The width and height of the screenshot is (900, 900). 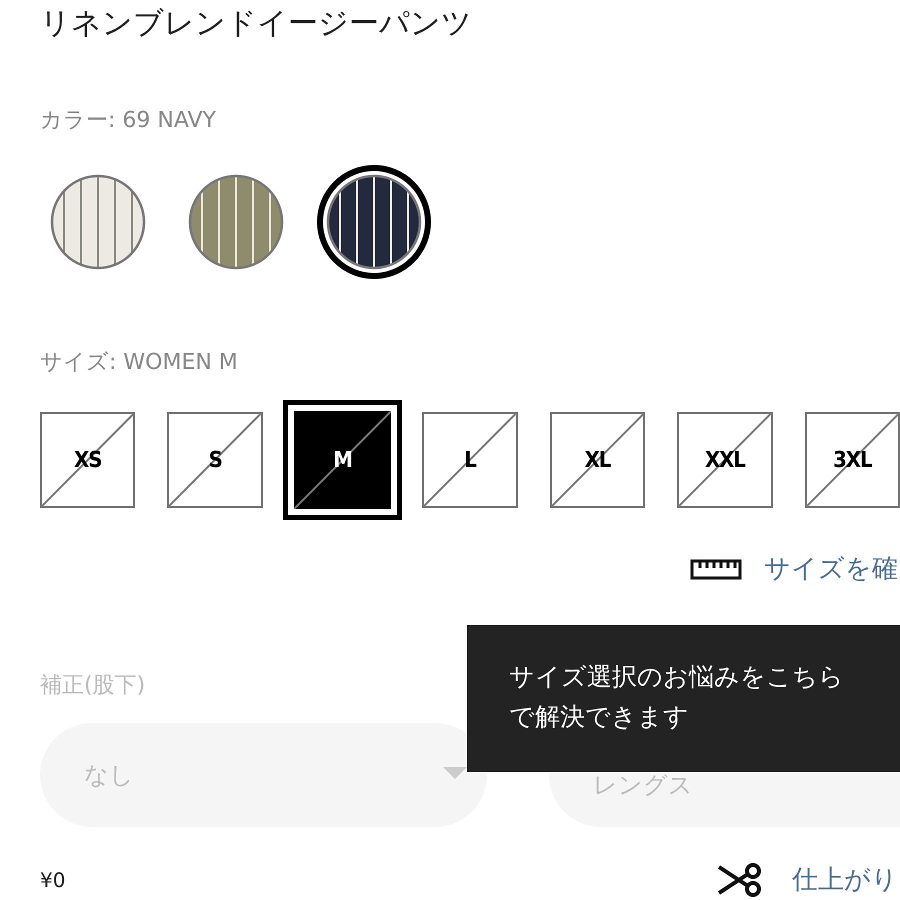 I want to click on adjust-label: 補正(股下), so click(x=93, y=686).